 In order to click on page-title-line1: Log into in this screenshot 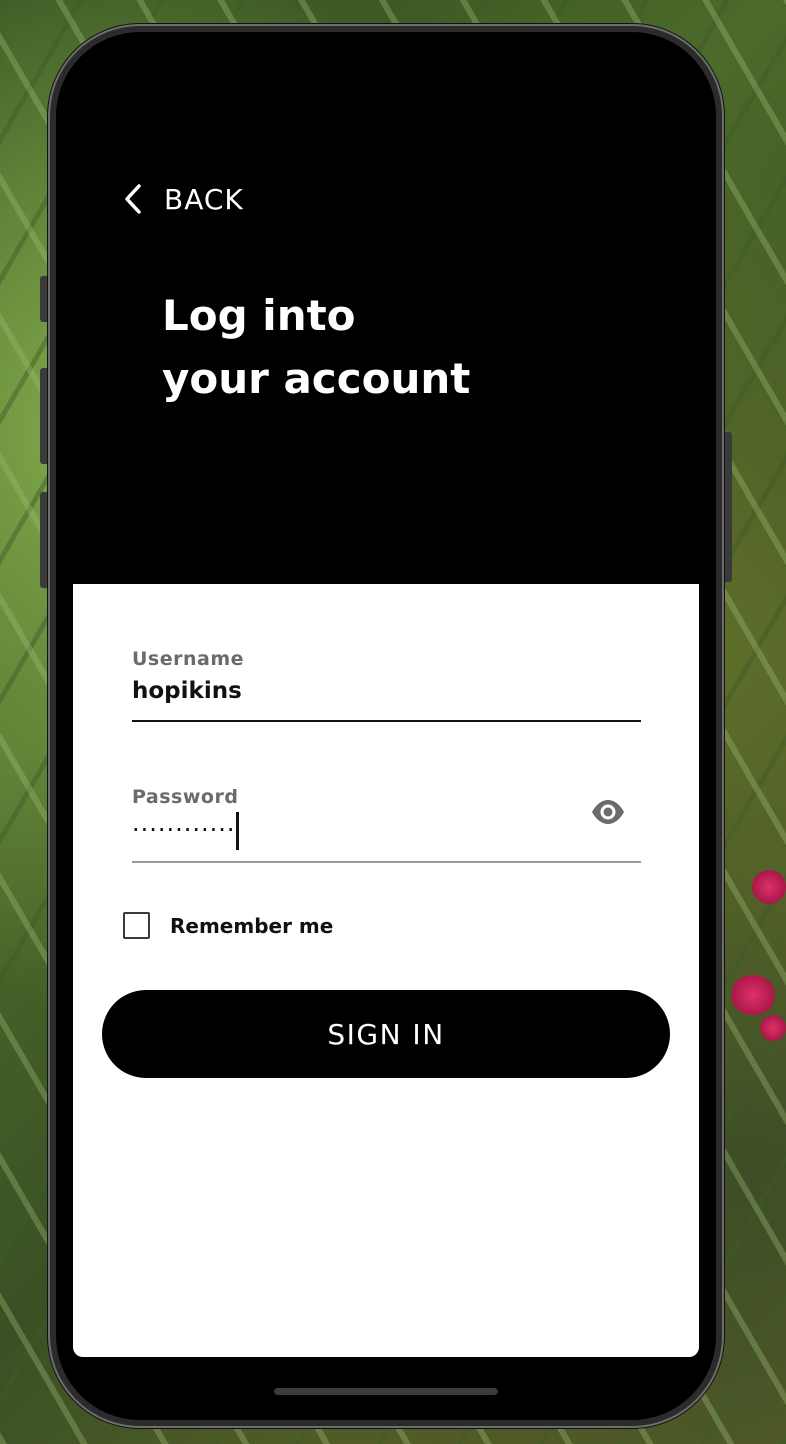, I will do `click(259, 315)`.